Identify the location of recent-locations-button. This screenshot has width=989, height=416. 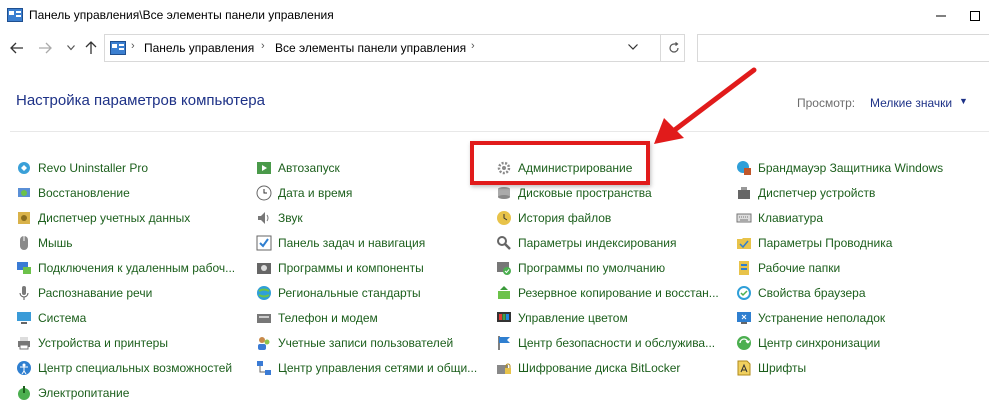
(71, 48).